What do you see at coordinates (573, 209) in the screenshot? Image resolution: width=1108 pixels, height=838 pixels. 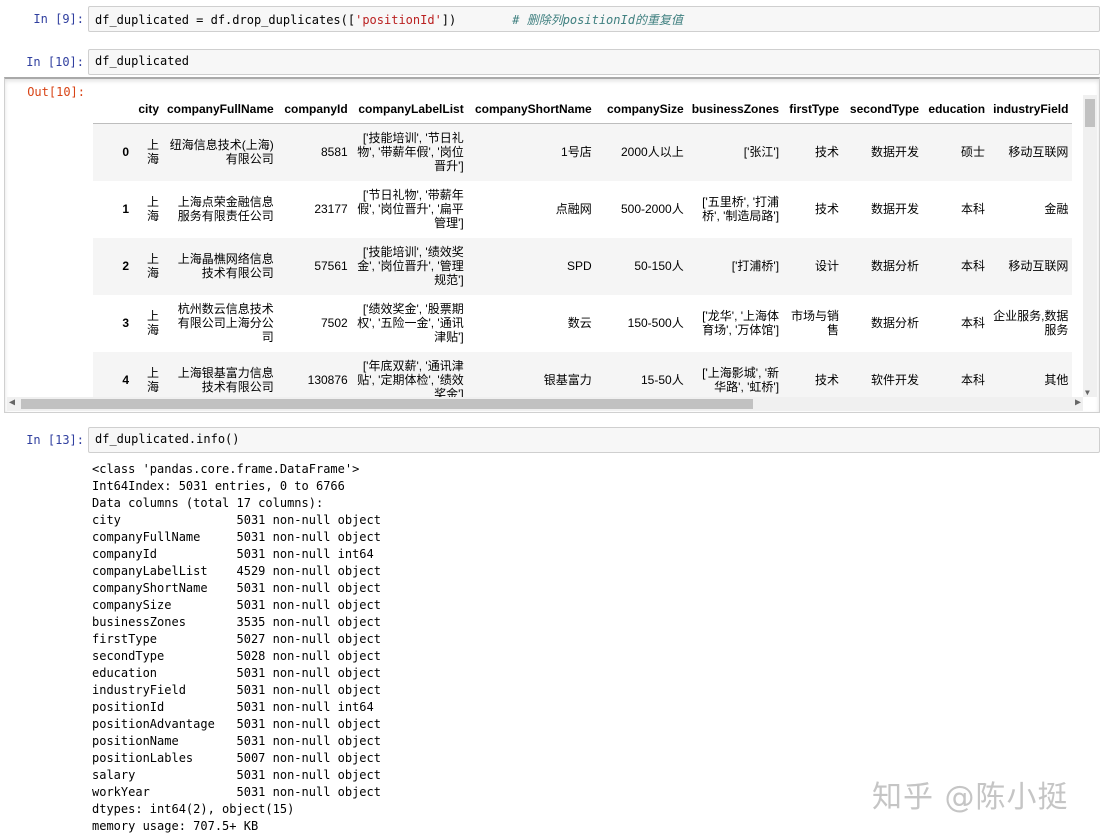 I see `table-cell: 点融网` at bounding box center [573, 209].